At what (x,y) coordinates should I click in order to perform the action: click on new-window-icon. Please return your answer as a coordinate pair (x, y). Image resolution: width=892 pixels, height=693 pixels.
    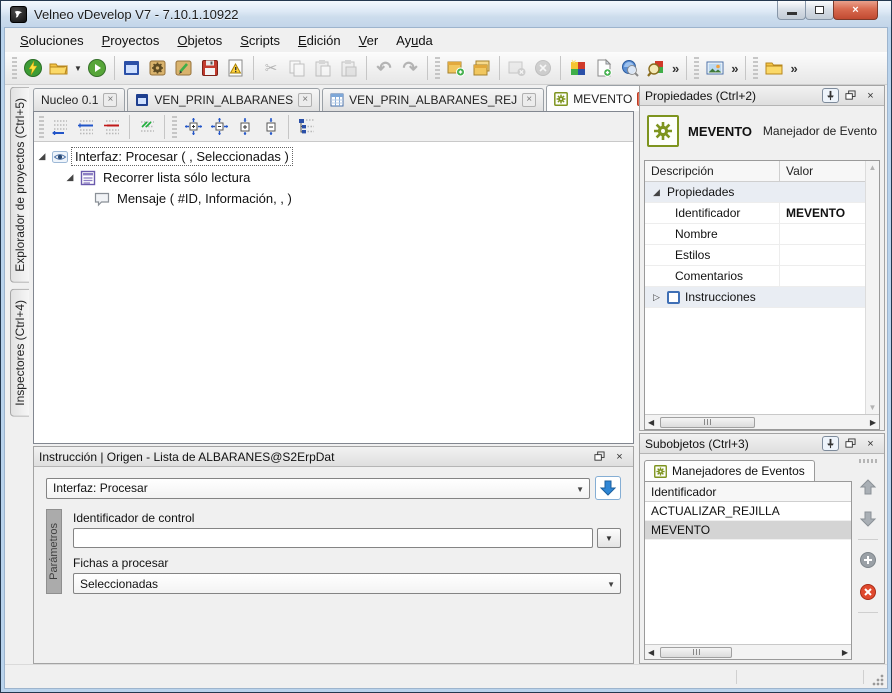
    Looking at the image, I should click on (456, 68).